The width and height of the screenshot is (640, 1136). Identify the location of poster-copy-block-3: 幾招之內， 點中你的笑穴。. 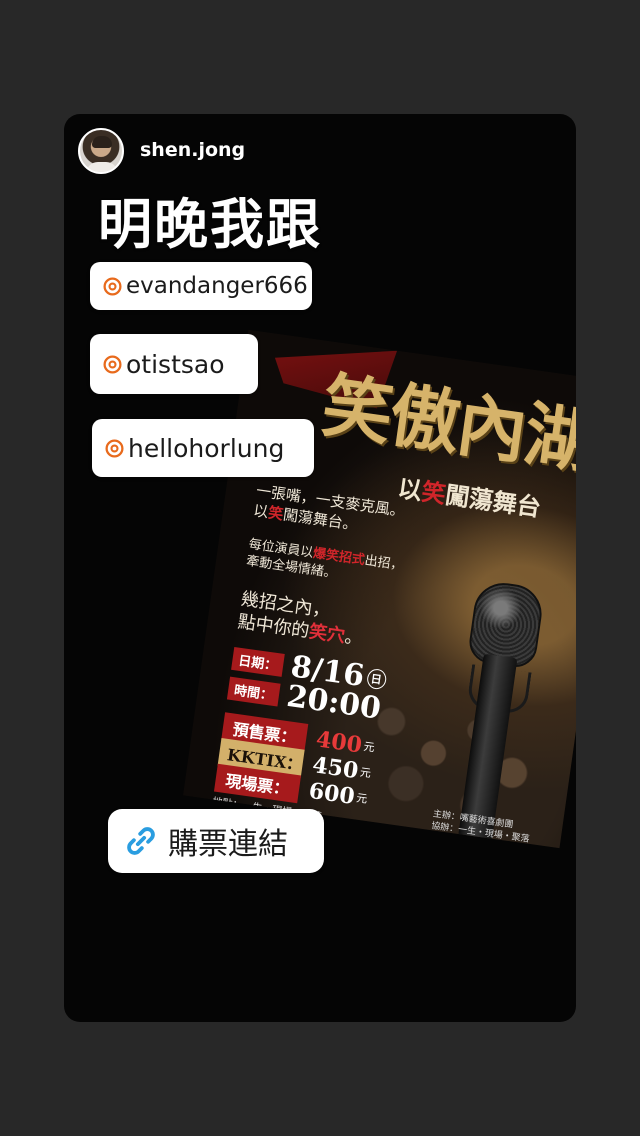
(301, 619).